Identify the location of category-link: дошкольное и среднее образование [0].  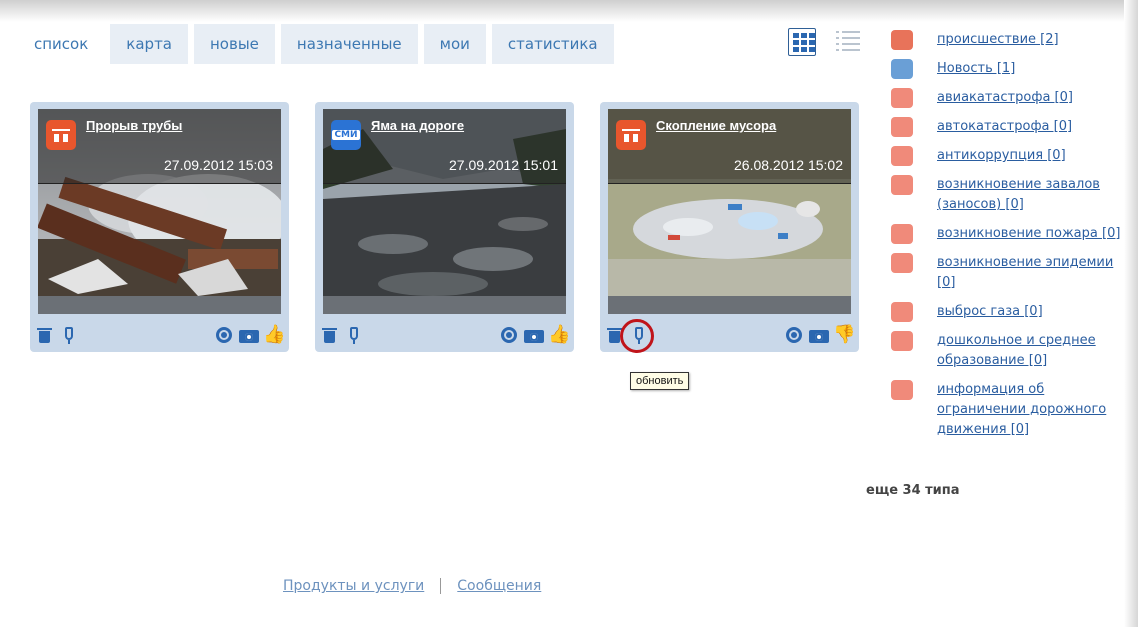
(1016, 350).